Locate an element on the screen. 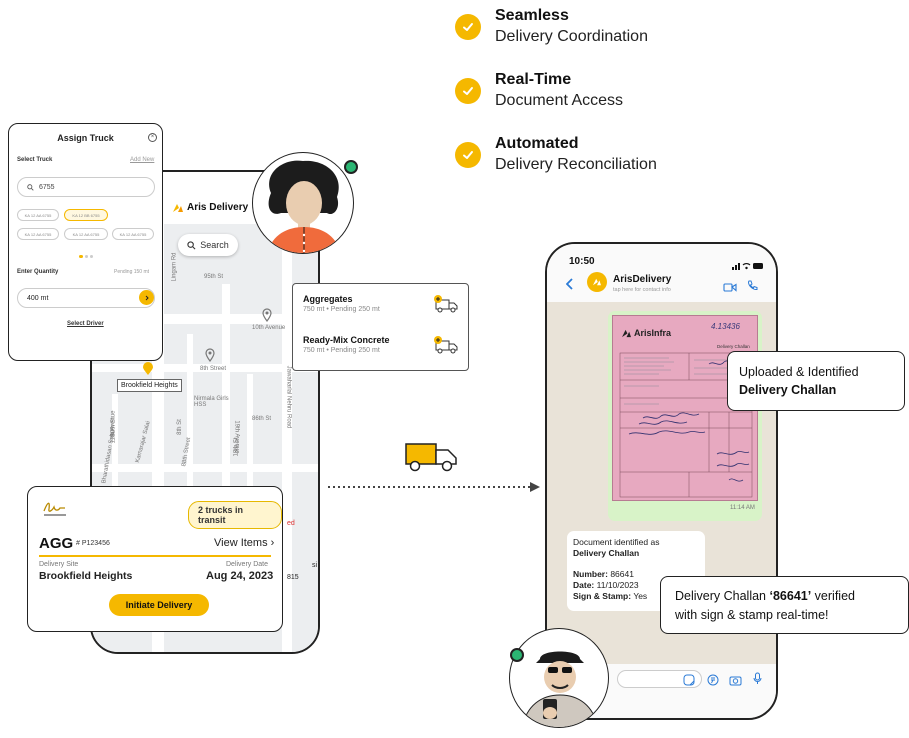  feature-title: Automated is located at coordinates (537, 143).